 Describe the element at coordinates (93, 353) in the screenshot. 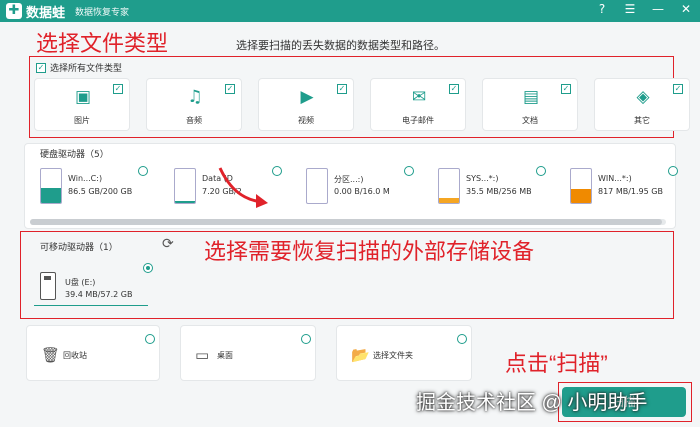

I see `location-recycle-bin: 🗑 回收站` at that location.